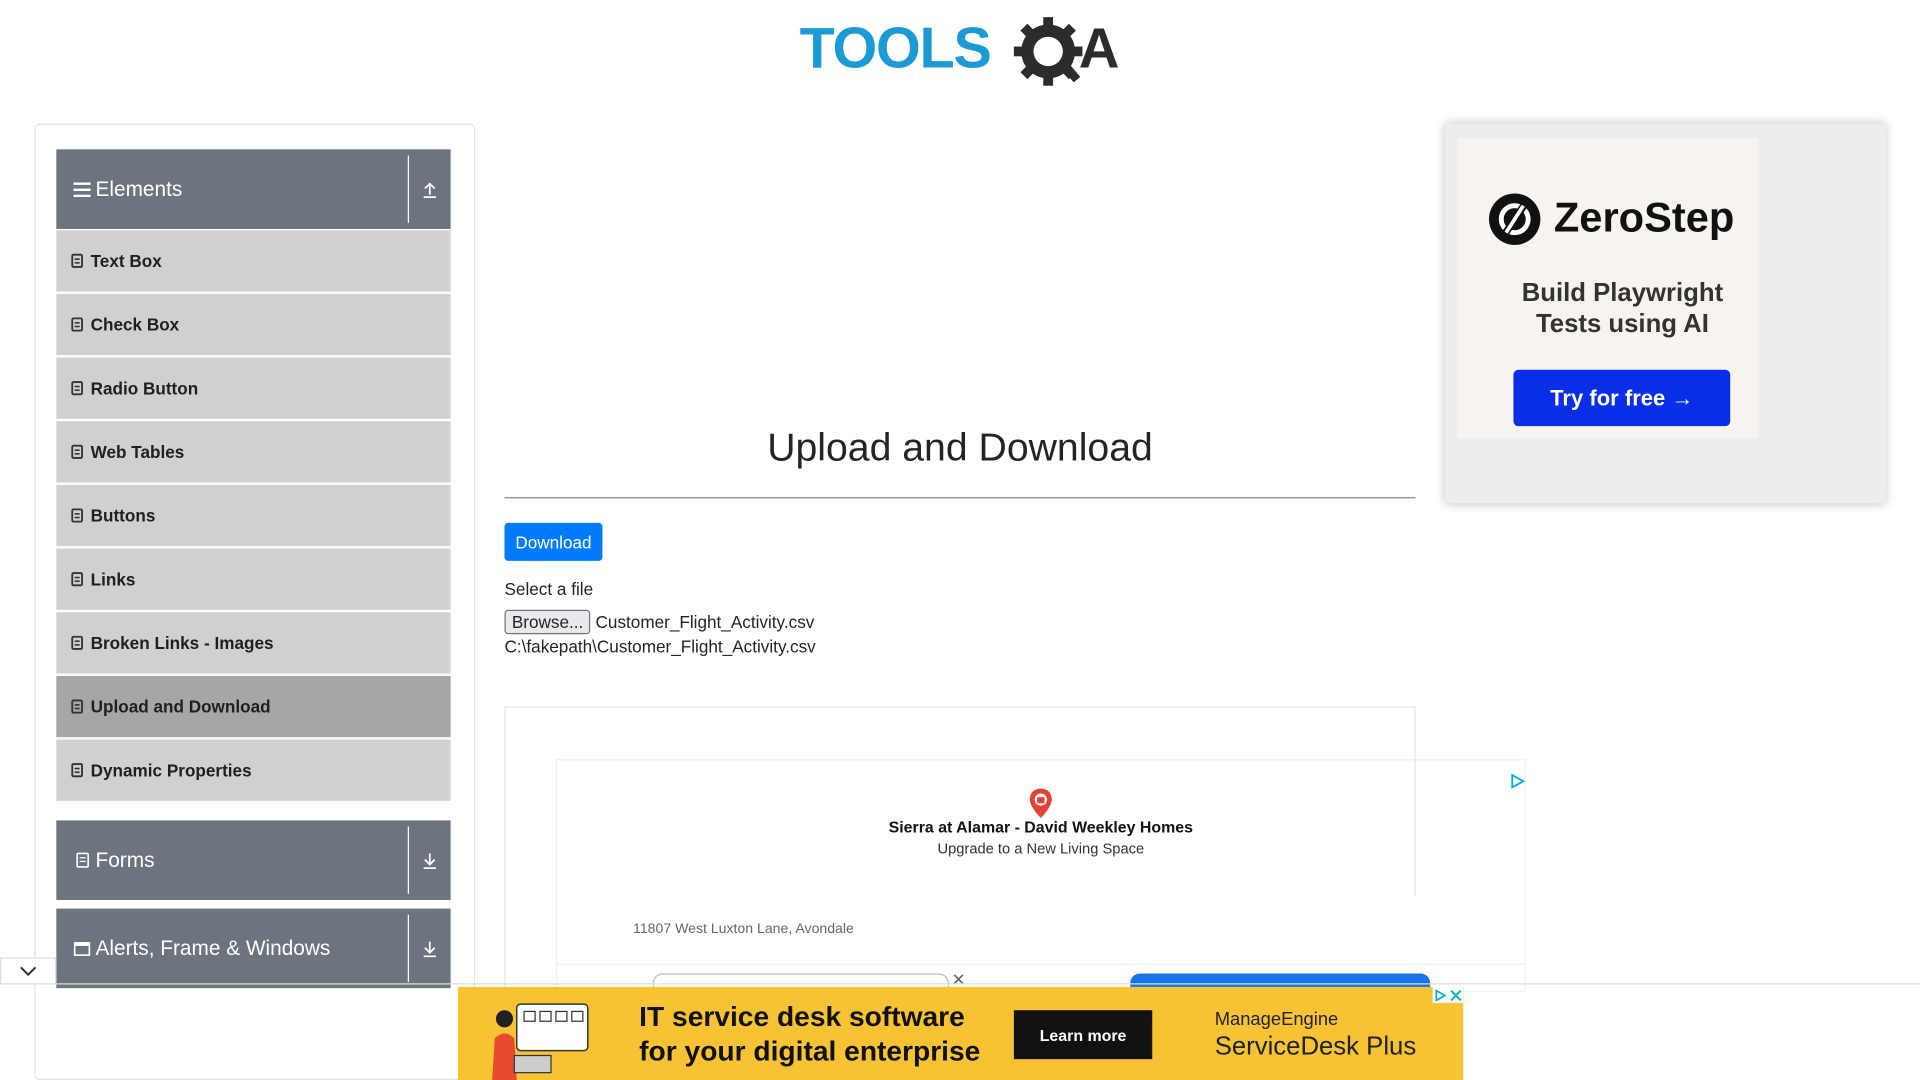 This screenshot has height=1080, width=1920. What do you see at coordinates (82, 189) in the screenshot?
I see `menu-icon` at bounding box center [82, 189].